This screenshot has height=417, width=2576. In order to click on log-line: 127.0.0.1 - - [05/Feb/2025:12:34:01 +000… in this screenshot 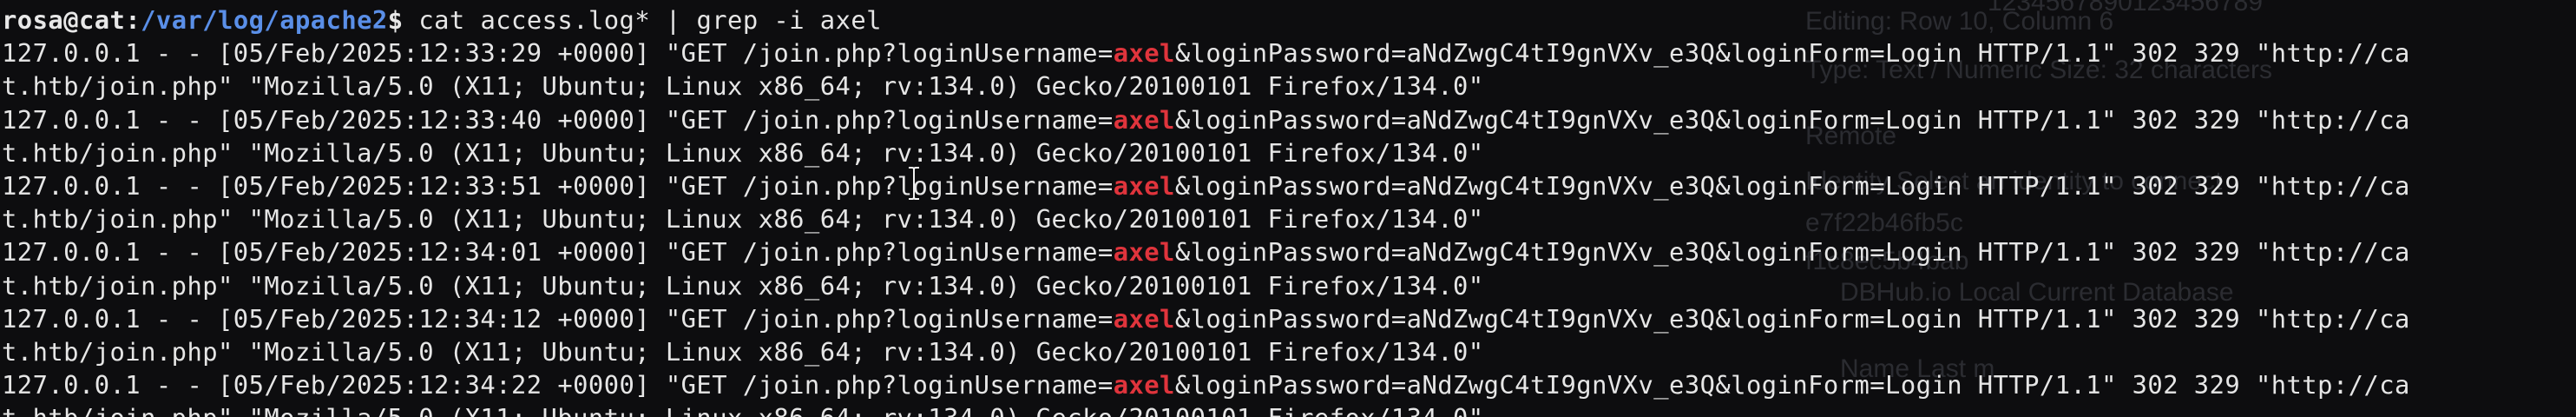, I will do `click(1289, 251)`.